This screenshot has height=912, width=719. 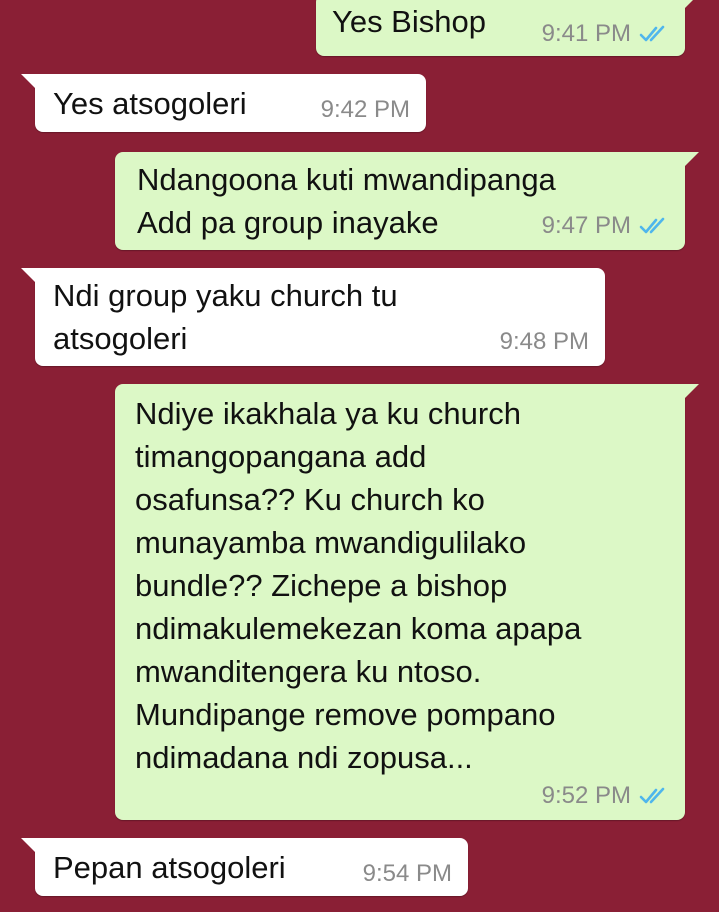 What do you see at coordinates (586, 795) in the screenshot?
I see `message-time: 9:52 PM` at bounding box center [586, 795].